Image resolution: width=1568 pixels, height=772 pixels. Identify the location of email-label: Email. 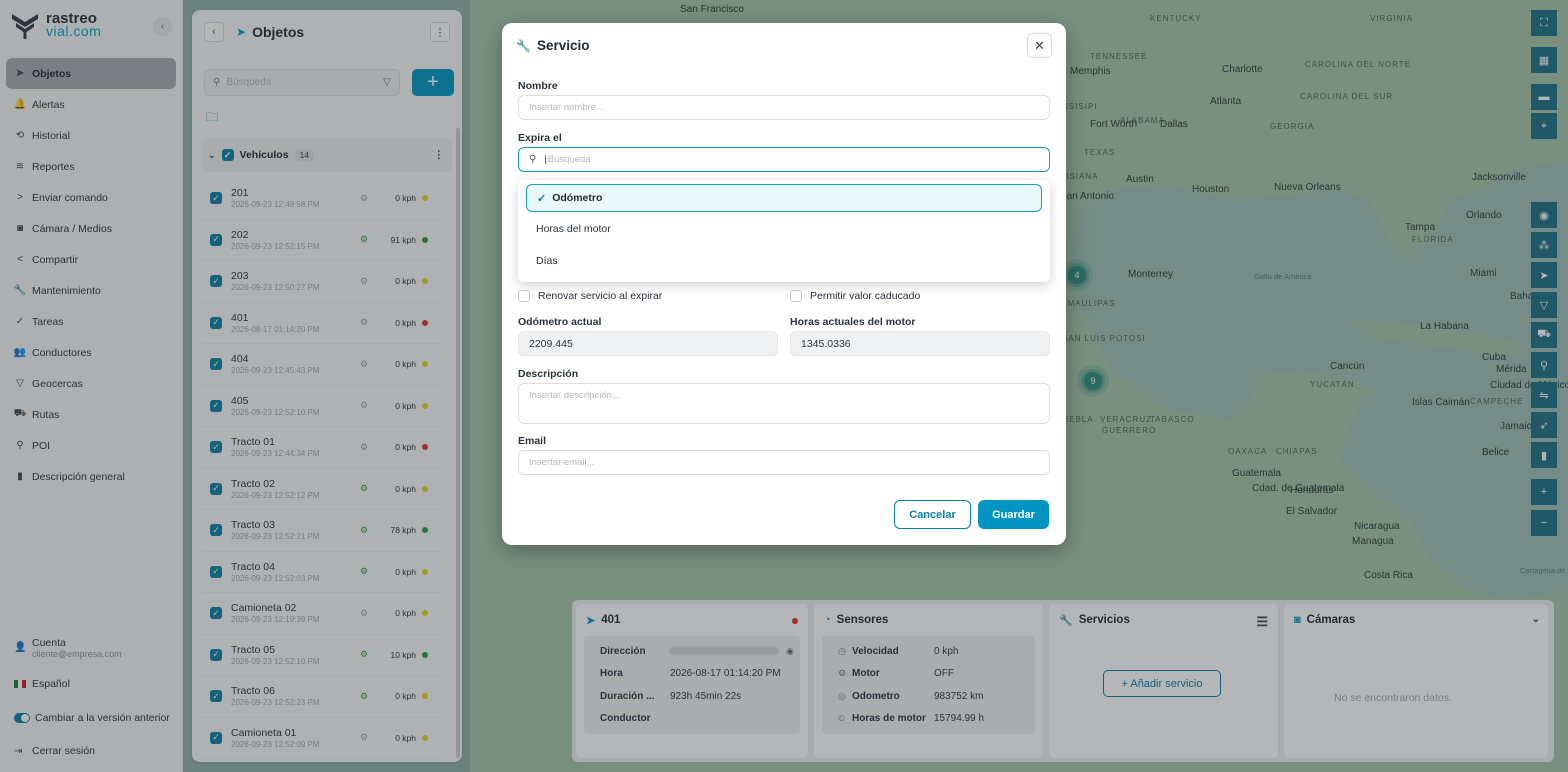
(532, 441).